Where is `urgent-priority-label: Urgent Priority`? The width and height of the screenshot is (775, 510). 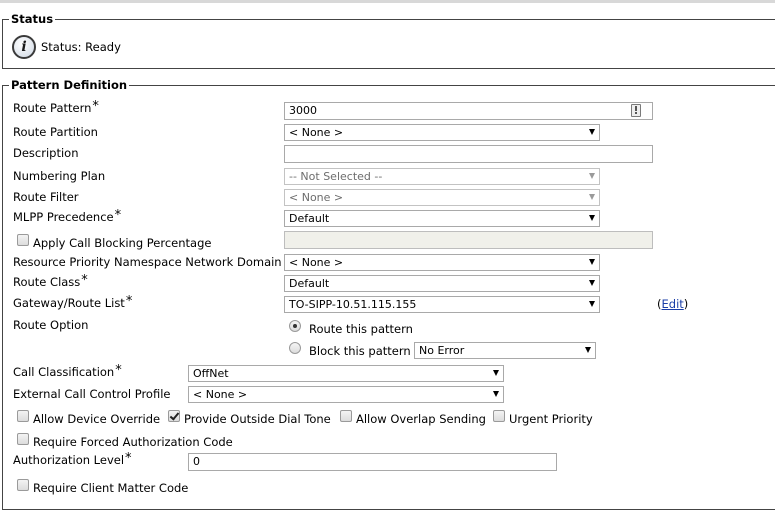 urgent-priority-label: Urgent Priority is located at coordinates (551, 419).